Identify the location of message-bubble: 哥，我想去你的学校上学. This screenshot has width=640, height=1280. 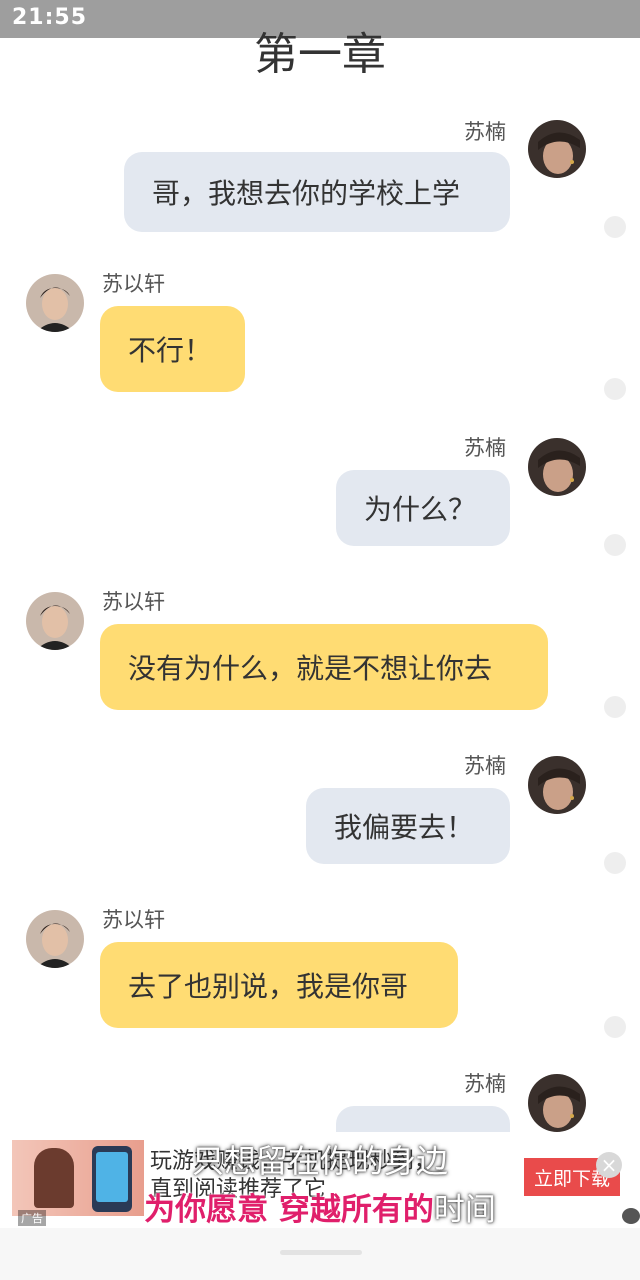
(317, 192).